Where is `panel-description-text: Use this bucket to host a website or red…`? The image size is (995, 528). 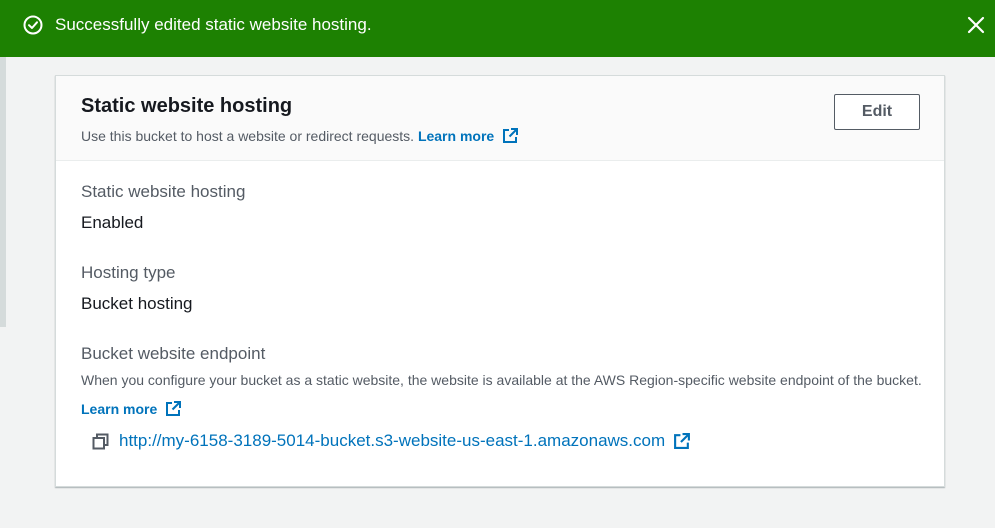 panel-description-text: Use this bucket to host a website or red… is located at coordinates (248, 136).